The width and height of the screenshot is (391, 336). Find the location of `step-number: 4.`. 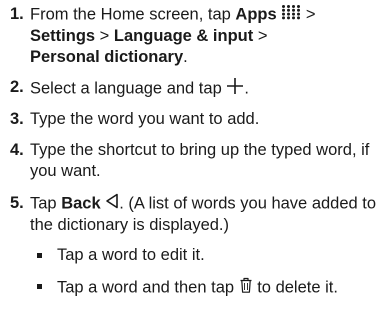

step-number: 4. is located at coordinates (17, 150).